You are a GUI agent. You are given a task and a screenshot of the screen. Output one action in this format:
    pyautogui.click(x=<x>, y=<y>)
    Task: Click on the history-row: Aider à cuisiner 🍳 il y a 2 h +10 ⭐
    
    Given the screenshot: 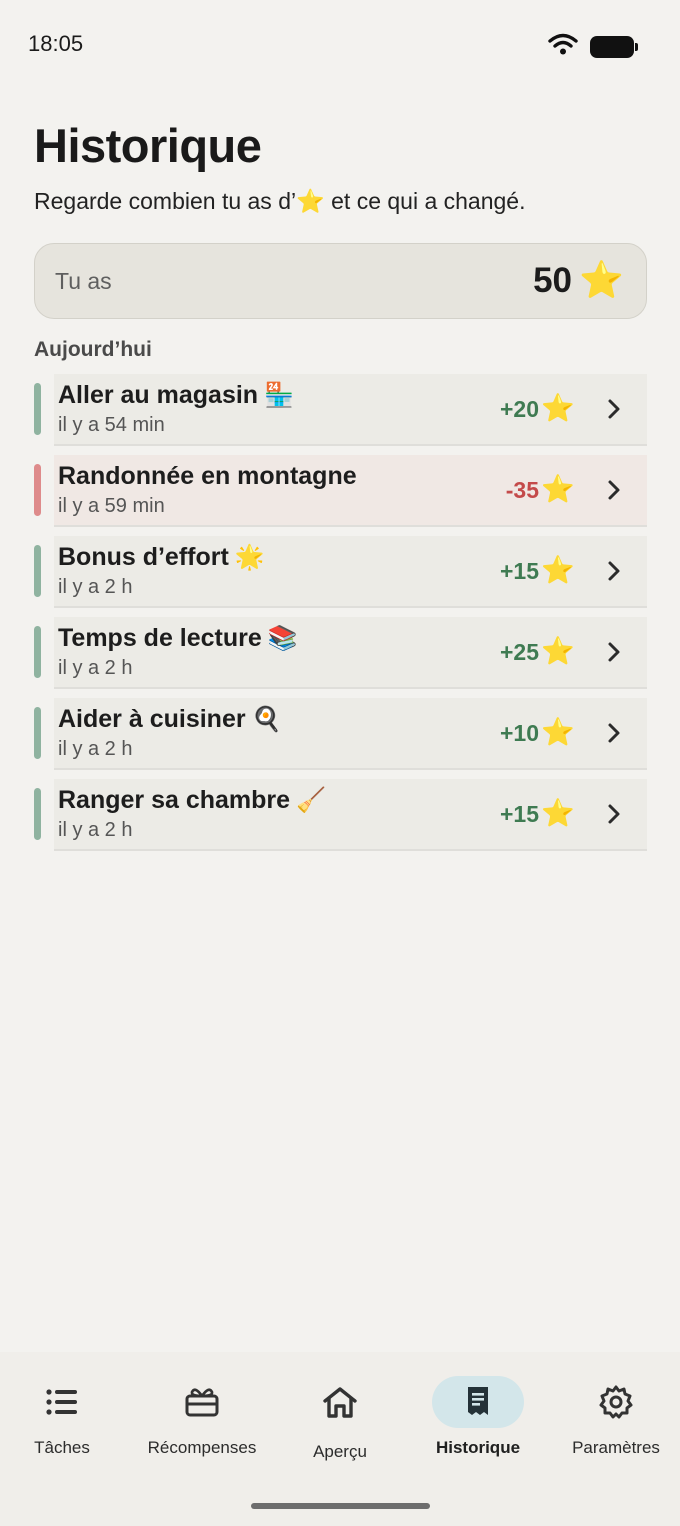 What is the action you would take?
    pyautogui.click(x=340, y=738)
    